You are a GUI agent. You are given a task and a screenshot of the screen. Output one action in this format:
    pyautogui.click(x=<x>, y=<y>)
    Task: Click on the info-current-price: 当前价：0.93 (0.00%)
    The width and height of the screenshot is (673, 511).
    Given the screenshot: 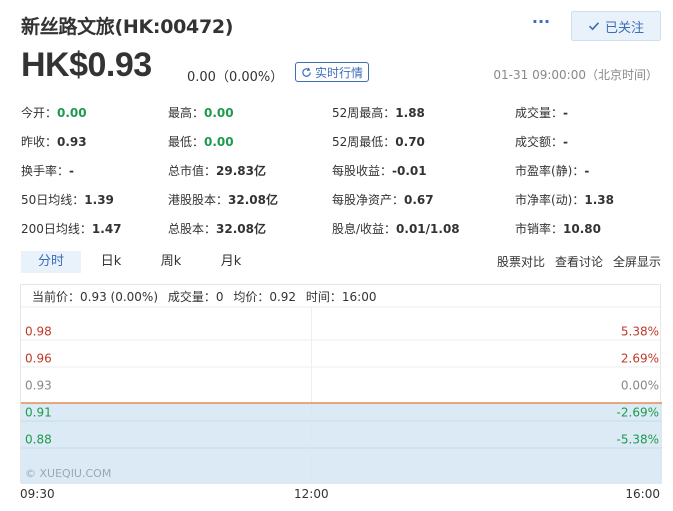 What is the action you would take?
    pyautogui.click(x=95, y=297)
    